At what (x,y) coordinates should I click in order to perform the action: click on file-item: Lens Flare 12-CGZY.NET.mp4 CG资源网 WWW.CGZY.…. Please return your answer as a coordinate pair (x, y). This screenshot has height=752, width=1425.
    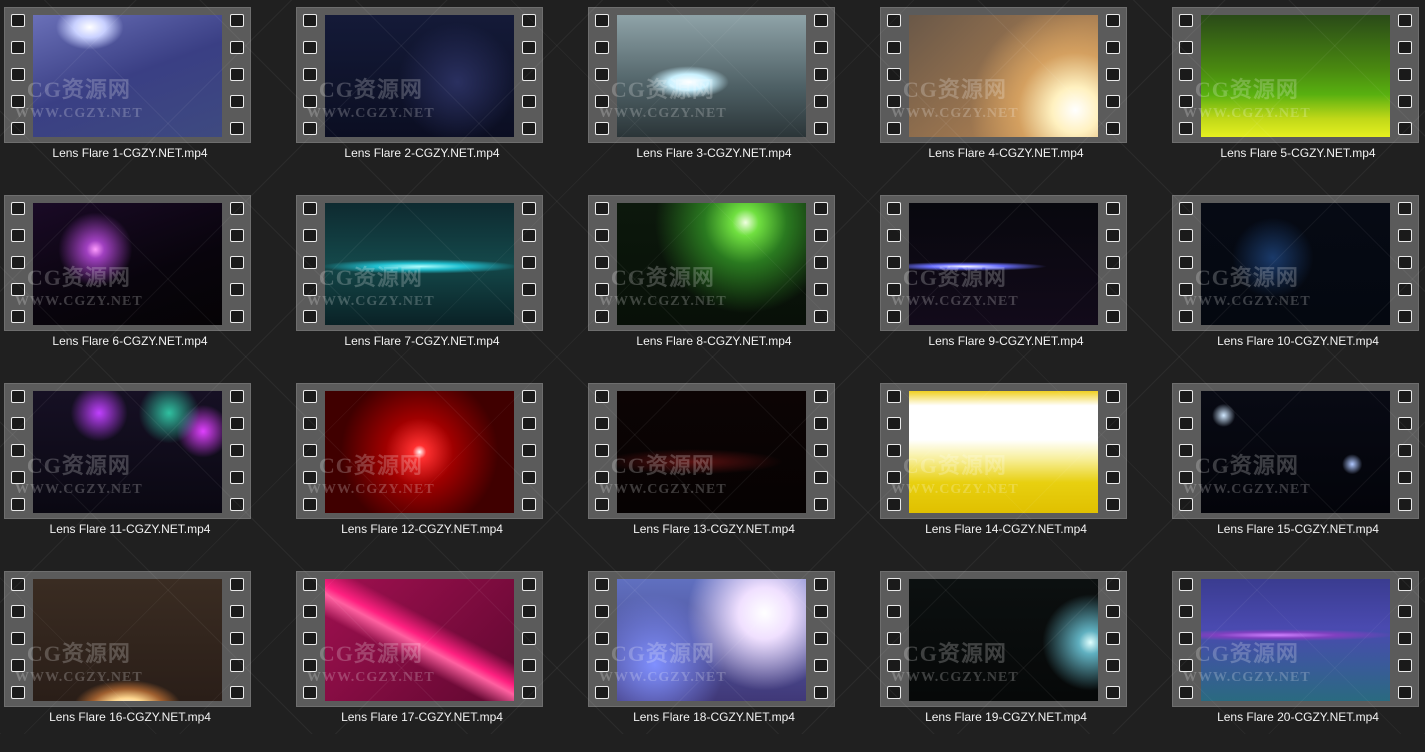
    Looking at the image, I should click on (438, 470).